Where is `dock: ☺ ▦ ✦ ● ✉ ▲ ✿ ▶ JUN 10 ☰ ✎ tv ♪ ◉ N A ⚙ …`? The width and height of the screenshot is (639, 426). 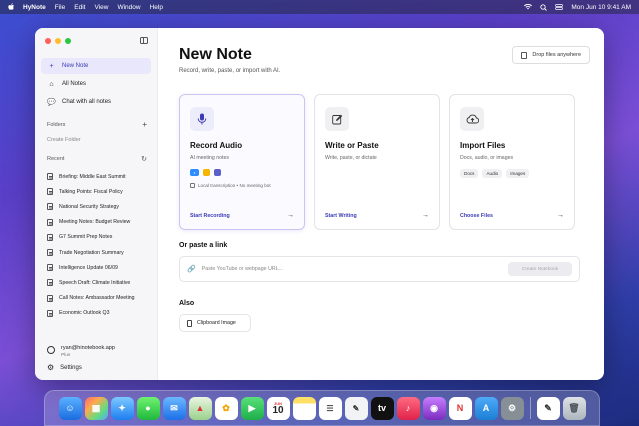 dock: ☺ ▦ ✦ ● ✉ ▲ ✿ ▶ JUN 10 ☰ ✎ tv ♪ ◉ N A ⚙ … is located at coordinates (322, 408).